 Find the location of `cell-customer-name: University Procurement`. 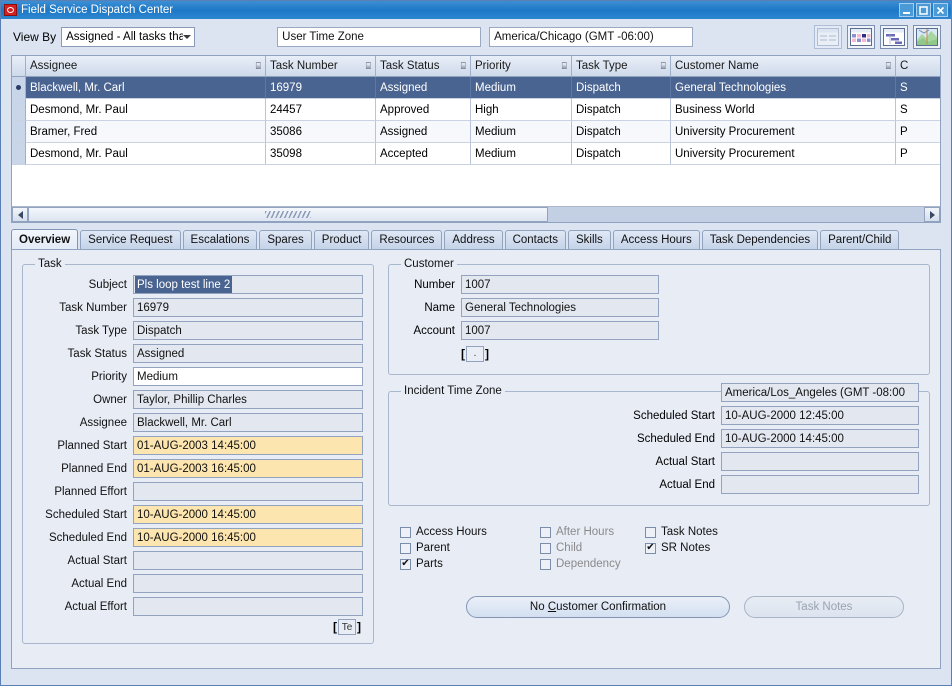

cell-customer-name: University Procurement is located at coordinates (783, 154).